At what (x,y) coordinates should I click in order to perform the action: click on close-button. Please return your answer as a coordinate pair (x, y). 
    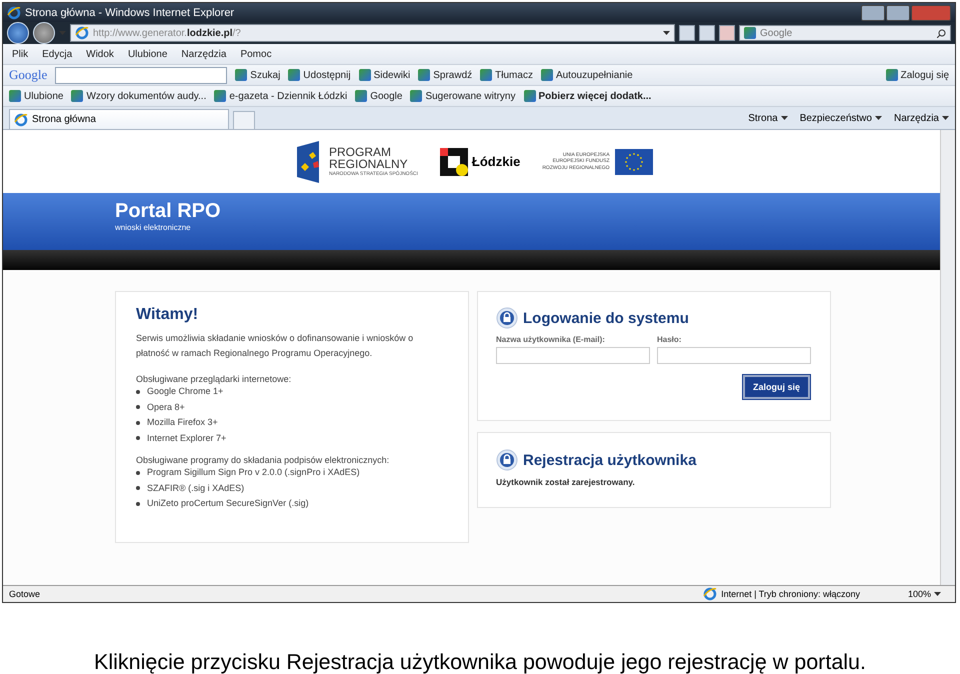
    Looking at the image, I should click on (931, 12).